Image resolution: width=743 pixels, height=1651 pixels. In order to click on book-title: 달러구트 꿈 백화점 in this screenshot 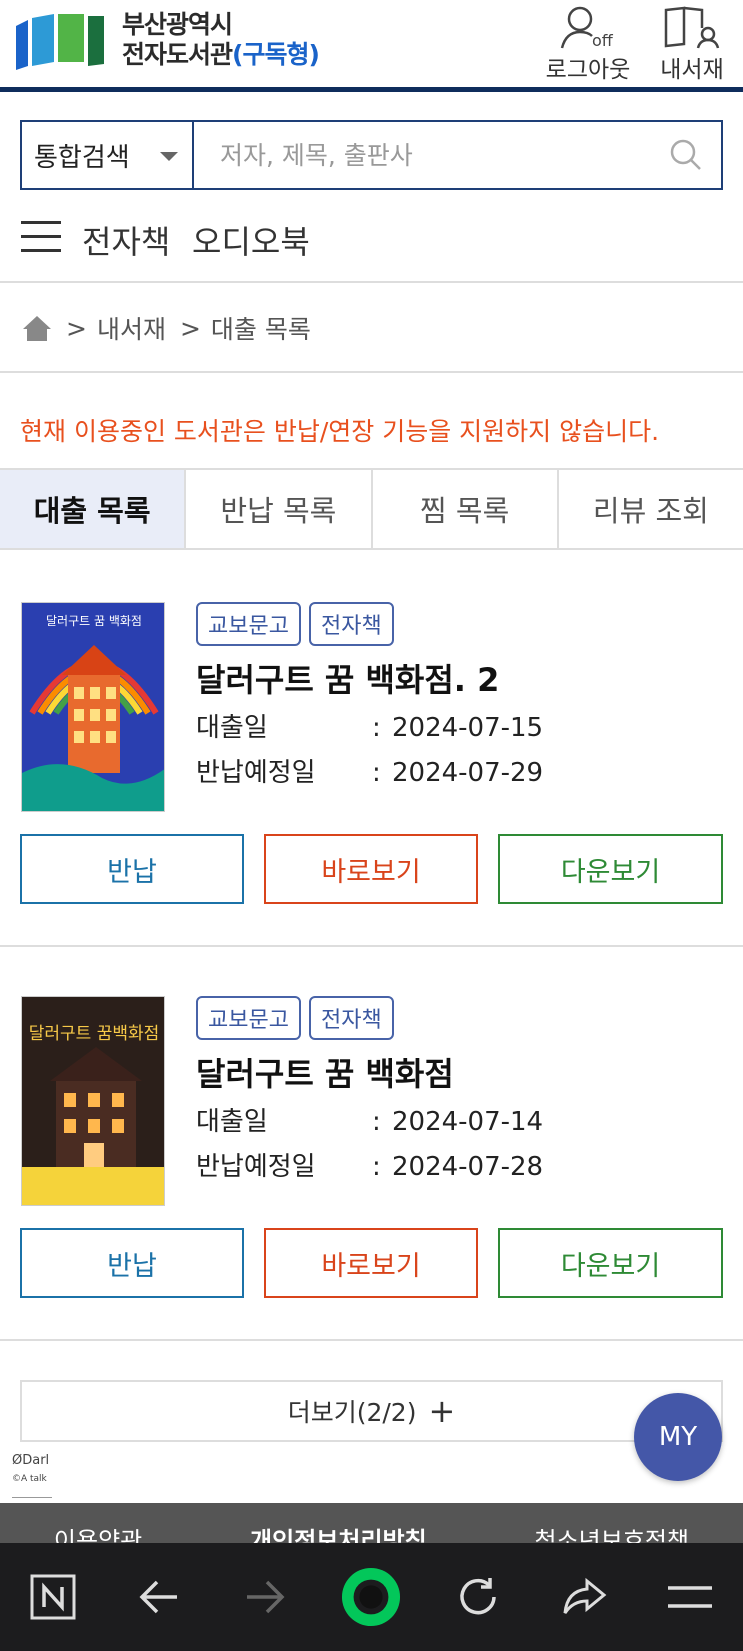, I will do `click(325, 1072)`.